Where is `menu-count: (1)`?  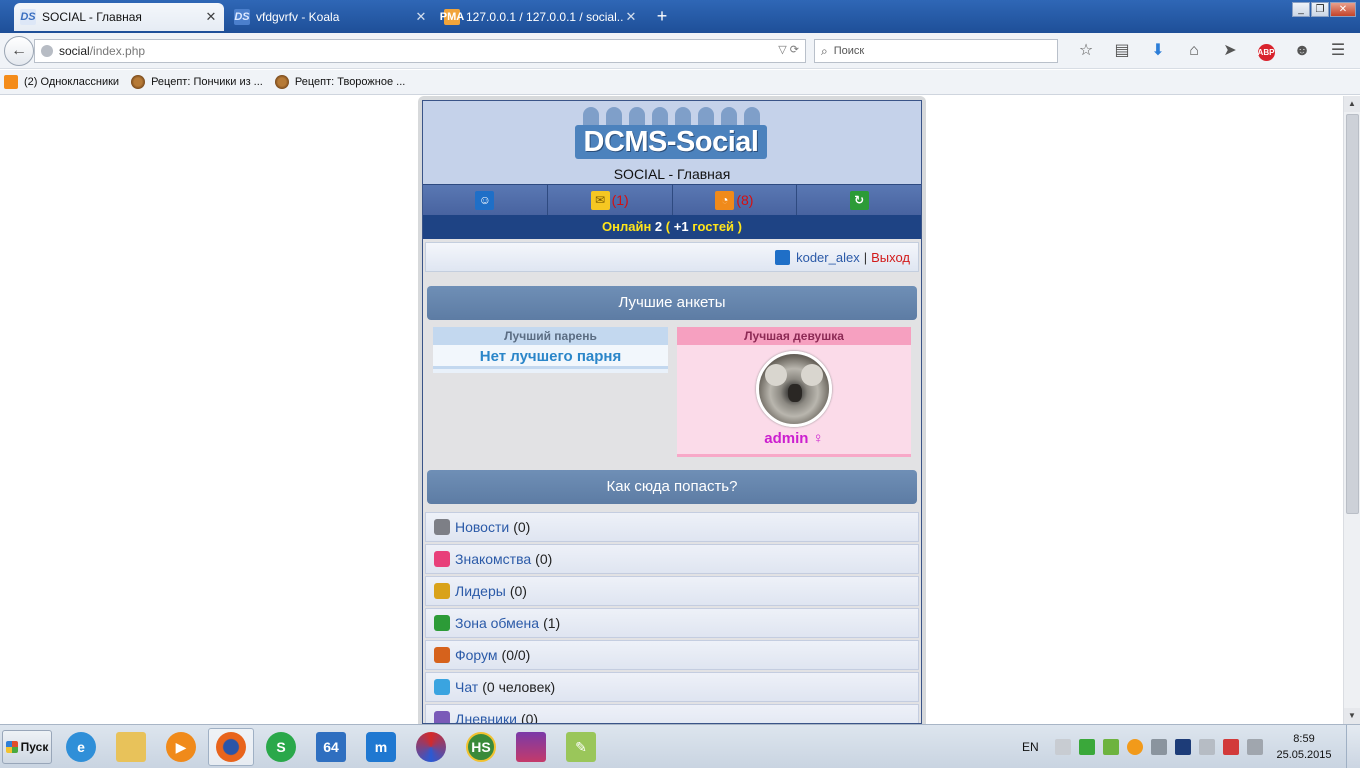 menu-count: (1) is located at coordinates (552, 623).